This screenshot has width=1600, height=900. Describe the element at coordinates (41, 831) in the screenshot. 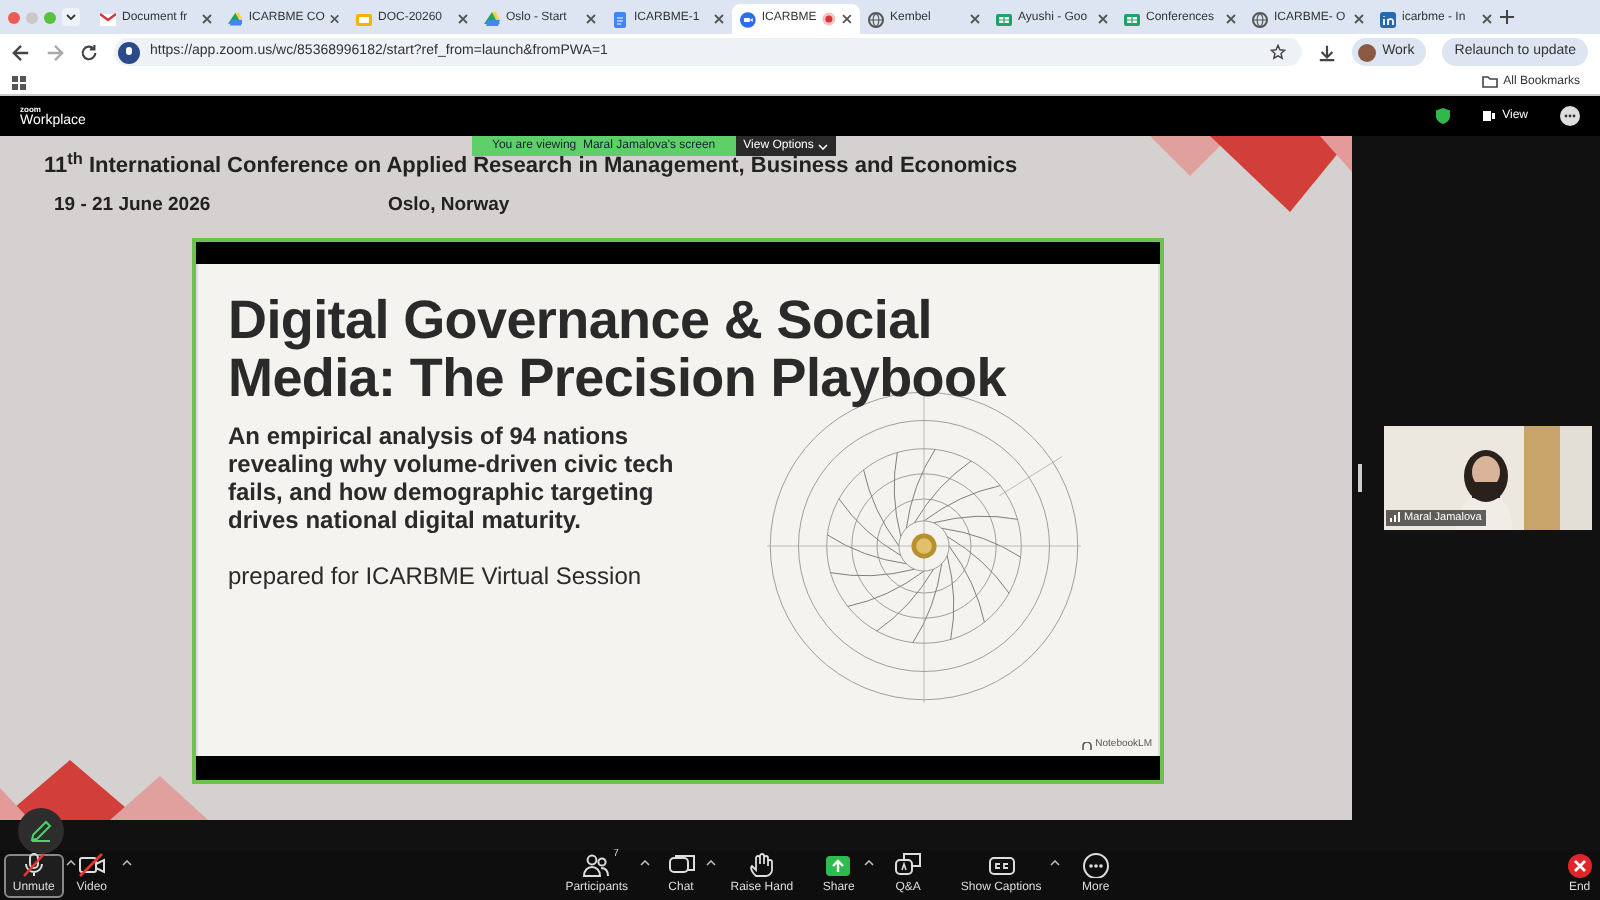

I see `pencil-icon` at that location.